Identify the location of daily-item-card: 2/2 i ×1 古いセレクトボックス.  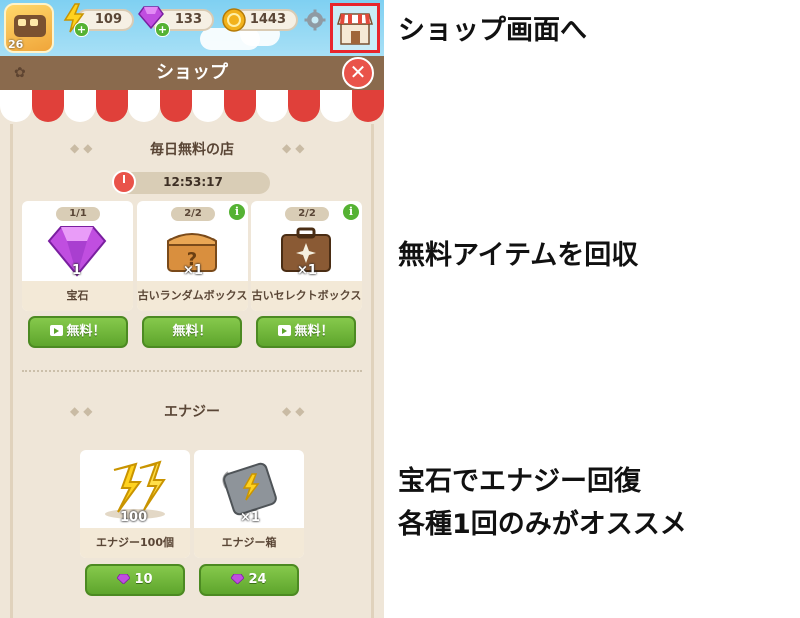
(306, 256).